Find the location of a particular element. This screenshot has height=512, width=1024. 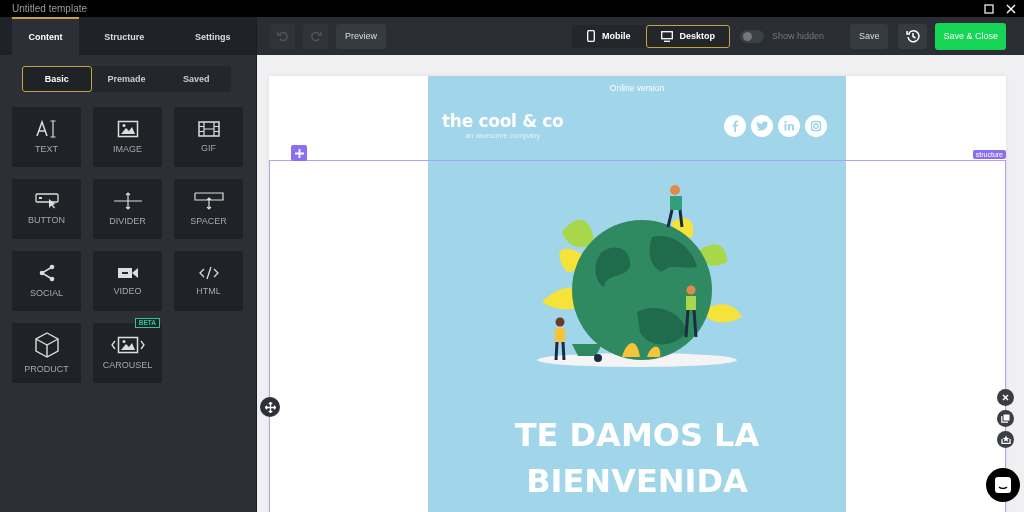

view-toggle: Desktop is located at coordinates (688, 36).